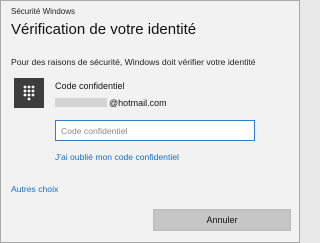 This screenshot has height=243, width=320. What do you see at coordinates (90, 86) in the screenshot?
I see `credential-label: Code confidentiel` at bounding box center [90, 86].